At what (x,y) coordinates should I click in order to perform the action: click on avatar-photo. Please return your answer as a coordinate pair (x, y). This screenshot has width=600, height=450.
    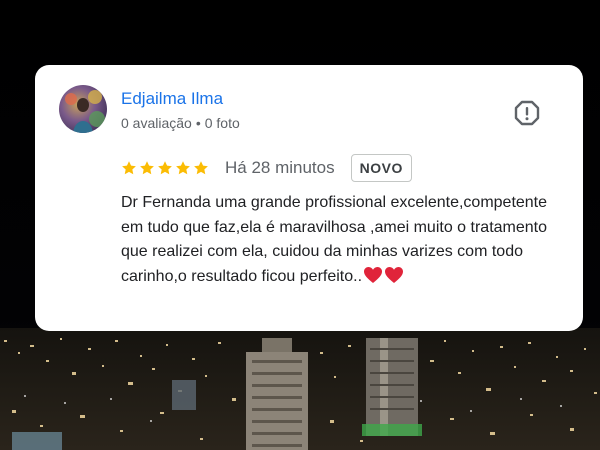
    Looking at the image, I should click on (83, 109).